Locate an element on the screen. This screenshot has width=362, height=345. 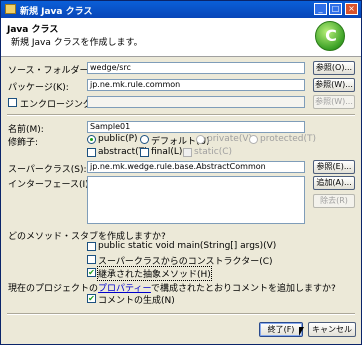
interfaces-list is located at coordinates (196, 200).